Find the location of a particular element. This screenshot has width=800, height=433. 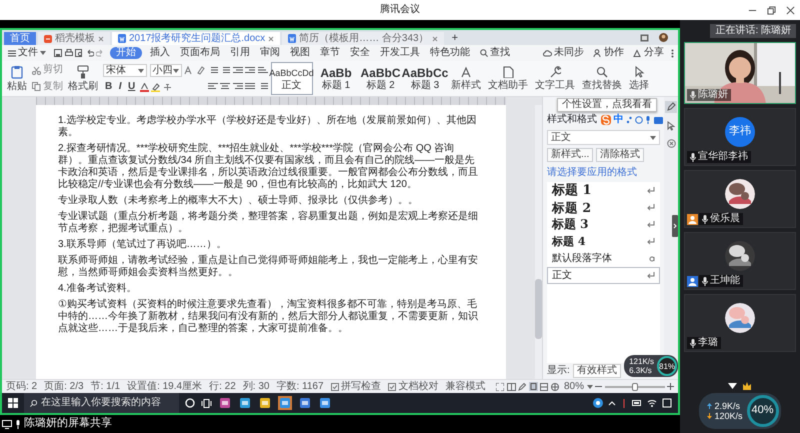

restore-icon is located at coordinates (771, 10).